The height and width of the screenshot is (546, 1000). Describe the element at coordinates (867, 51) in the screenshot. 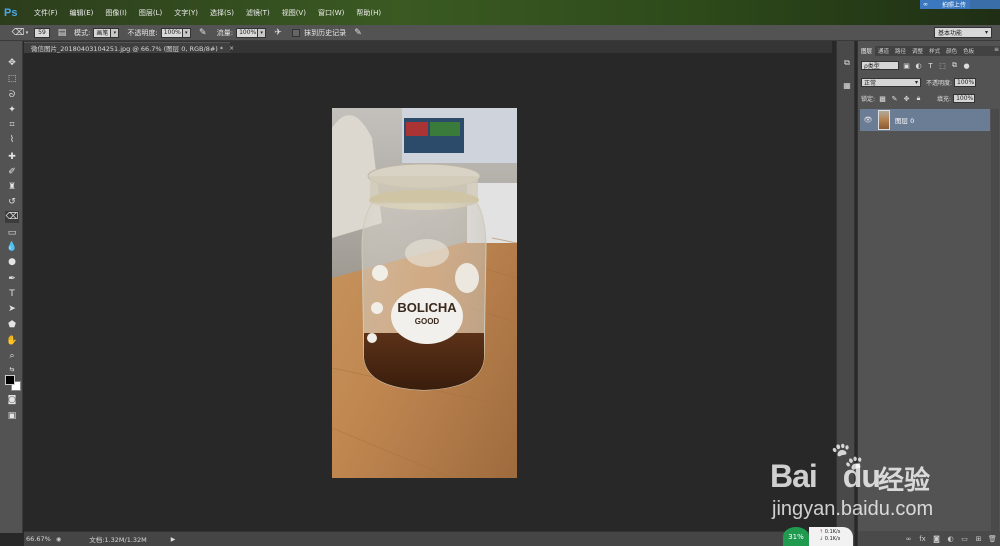

I see `tab-layers: 图层` at that location.